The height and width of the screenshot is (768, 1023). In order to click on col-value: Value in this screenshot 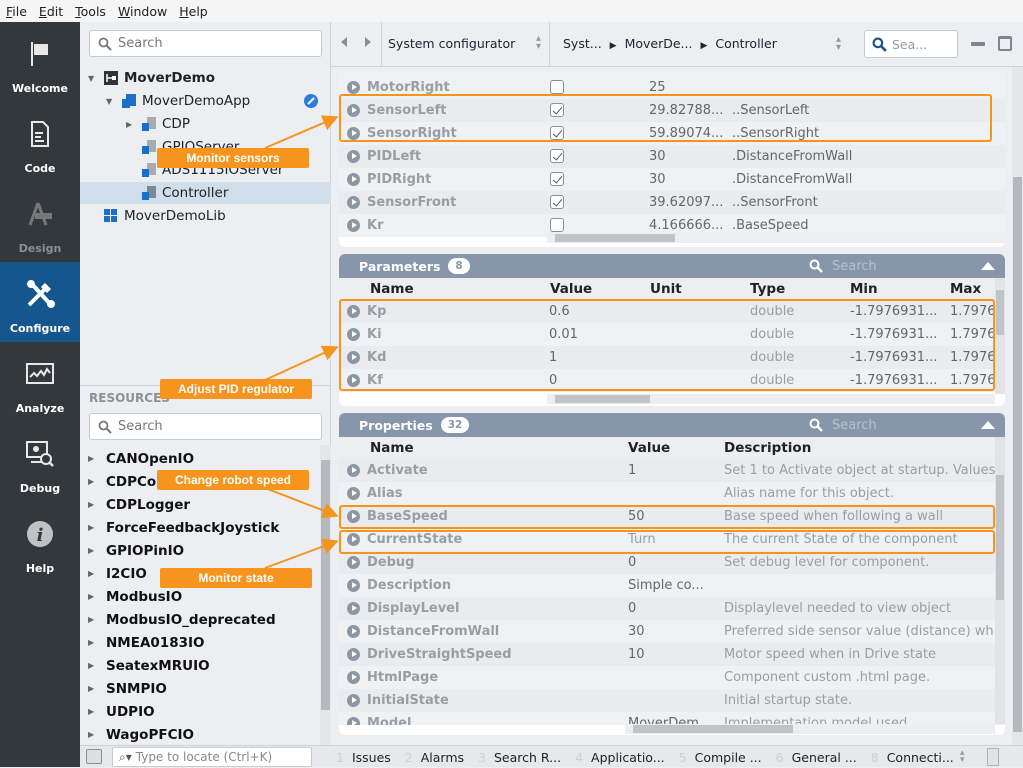, I will do `click(571, 289)`.